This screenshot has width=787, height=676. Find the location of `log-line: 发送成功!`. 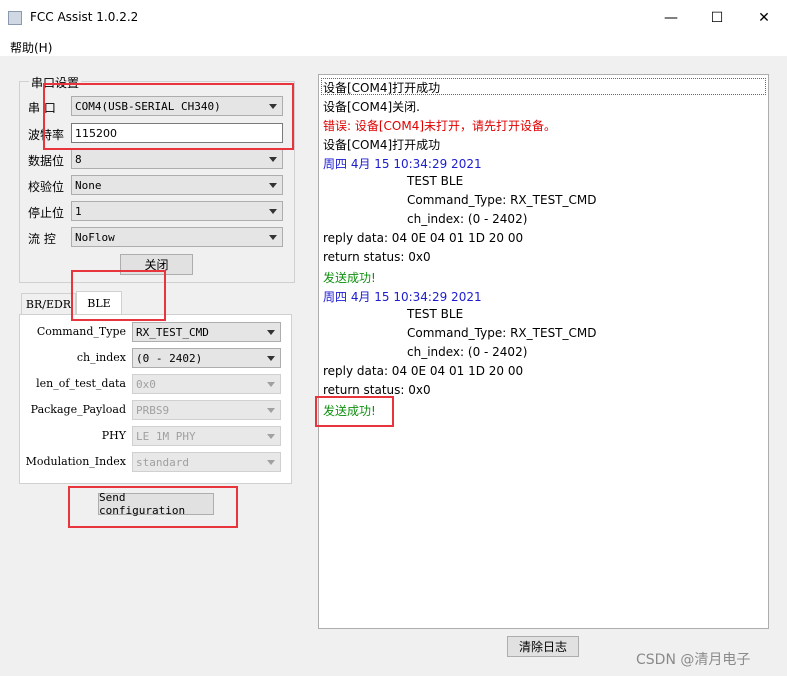

log-line: 发送成功! is located at coordinates (349, 278).